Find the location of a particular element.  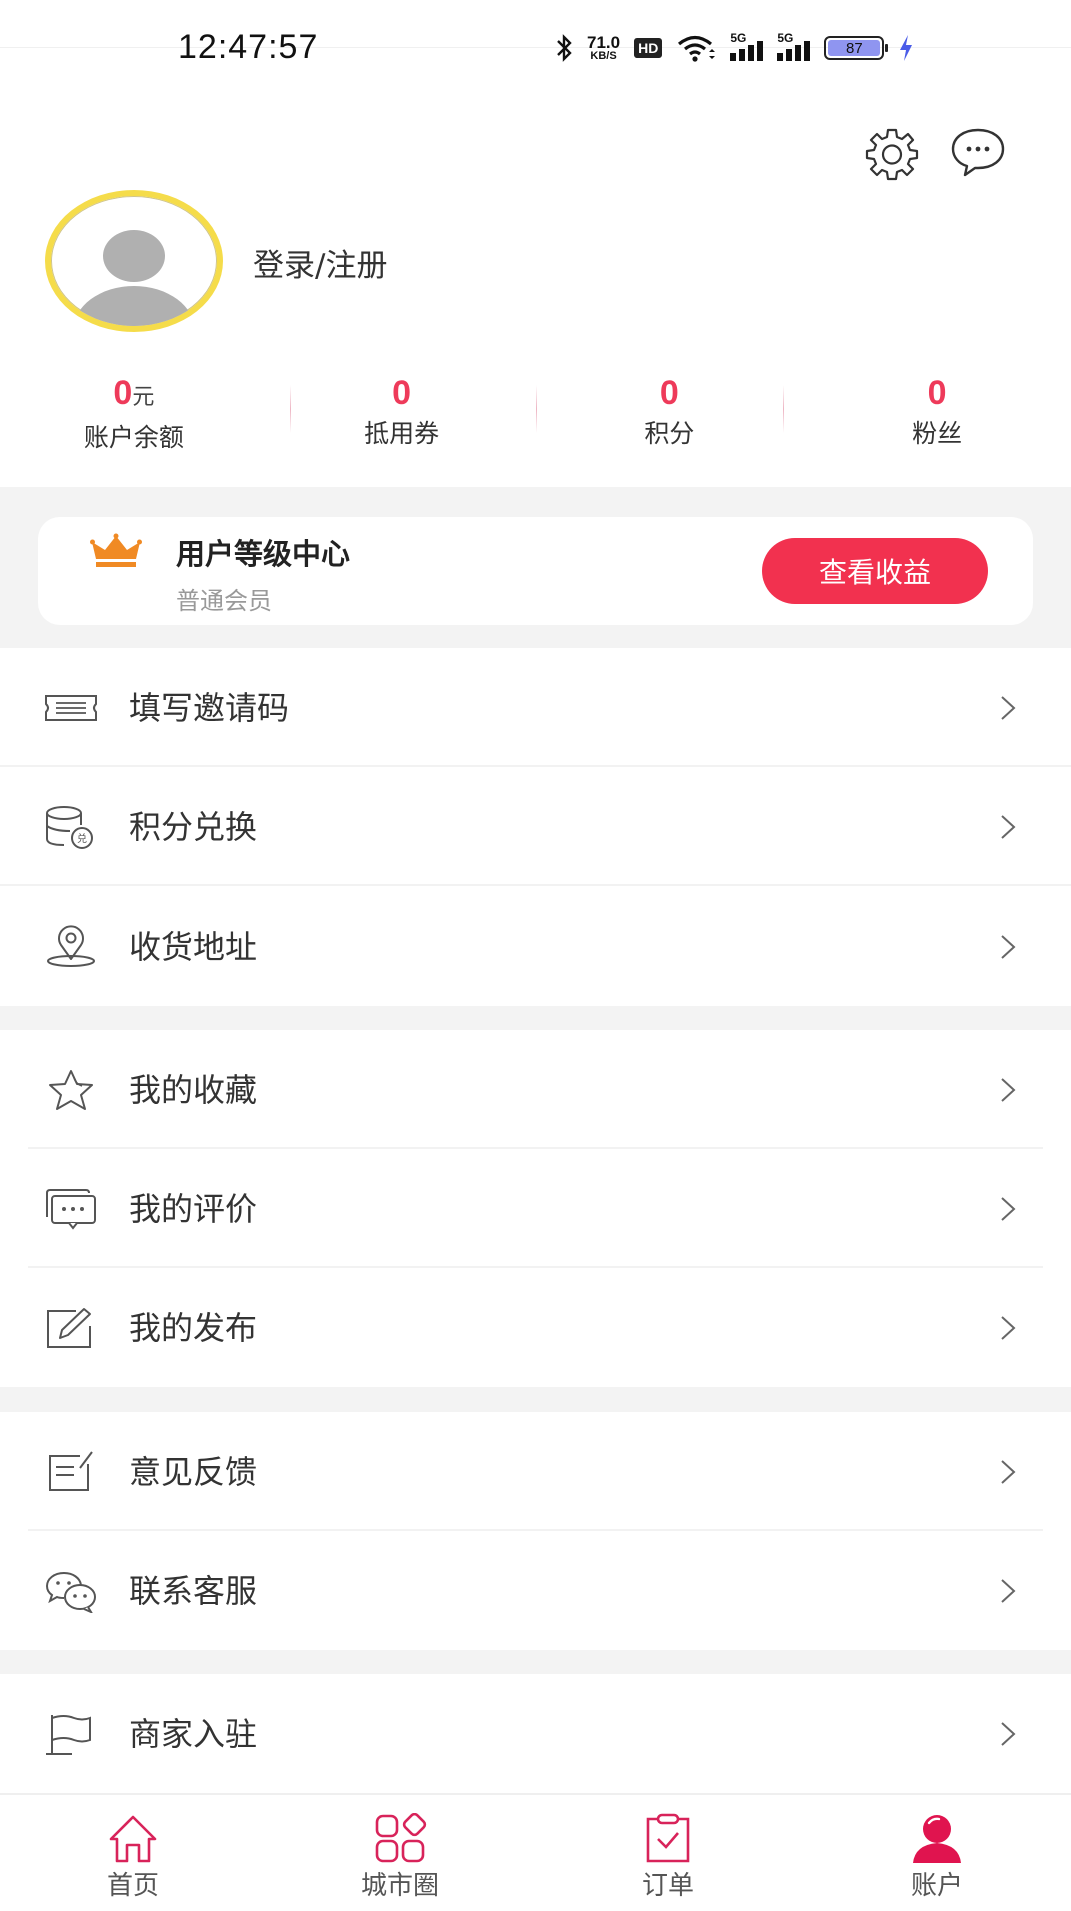

stat-points: 0 积分 is located at coordinates (669, 412).